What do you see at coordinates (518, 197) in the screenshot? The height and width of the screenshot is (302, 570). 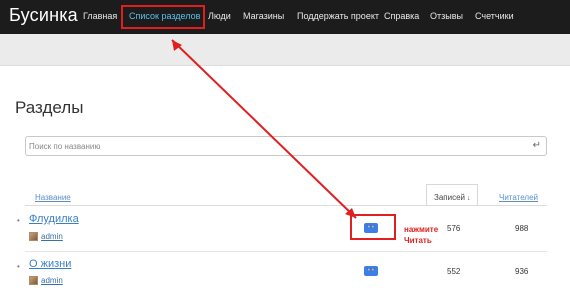 I see `column-header-readers: Читателей` at bounding box center [518, 197].